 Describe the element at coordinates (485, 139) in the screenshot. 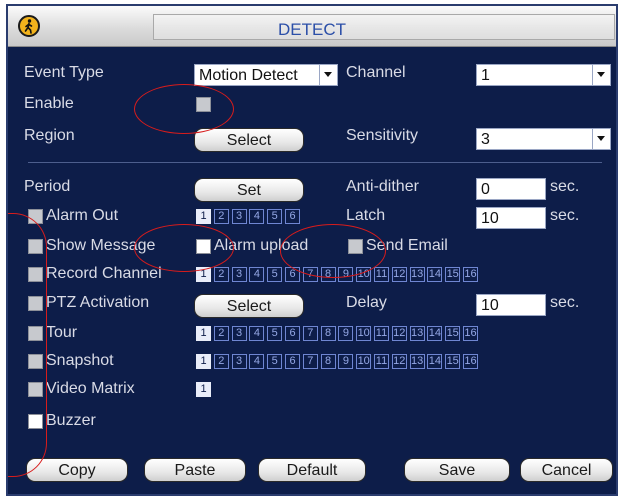

I see `sensitivity-value: 3` at that location.